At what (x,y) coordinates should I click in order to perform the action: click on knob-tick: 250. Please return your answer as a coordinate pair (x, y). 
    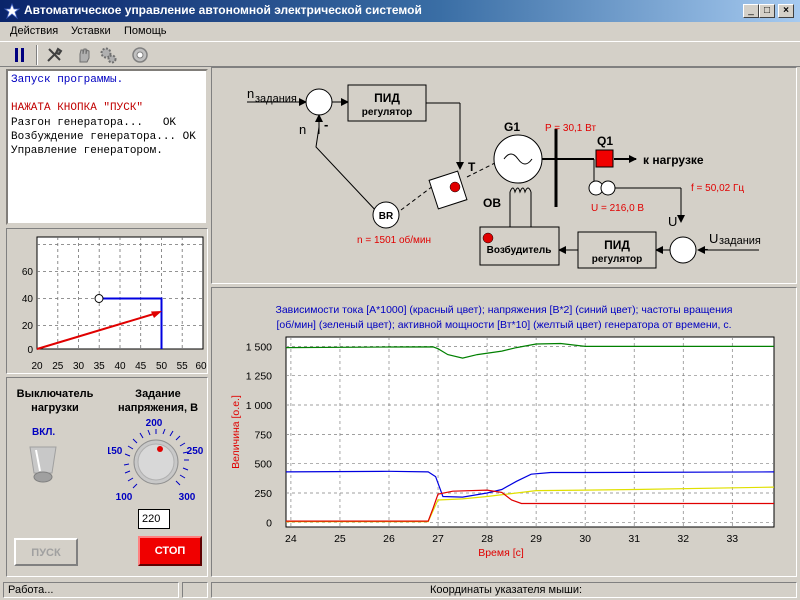
    Looking at the image, I should click on (195, 451).